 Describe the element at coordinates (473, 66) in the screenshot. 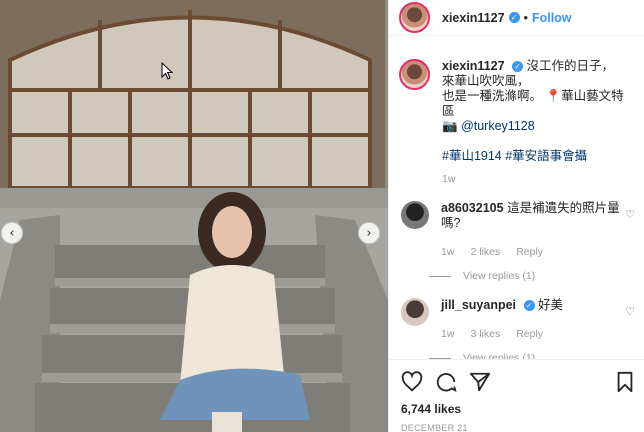

I see `caption-username: xiexin1127` at that location.